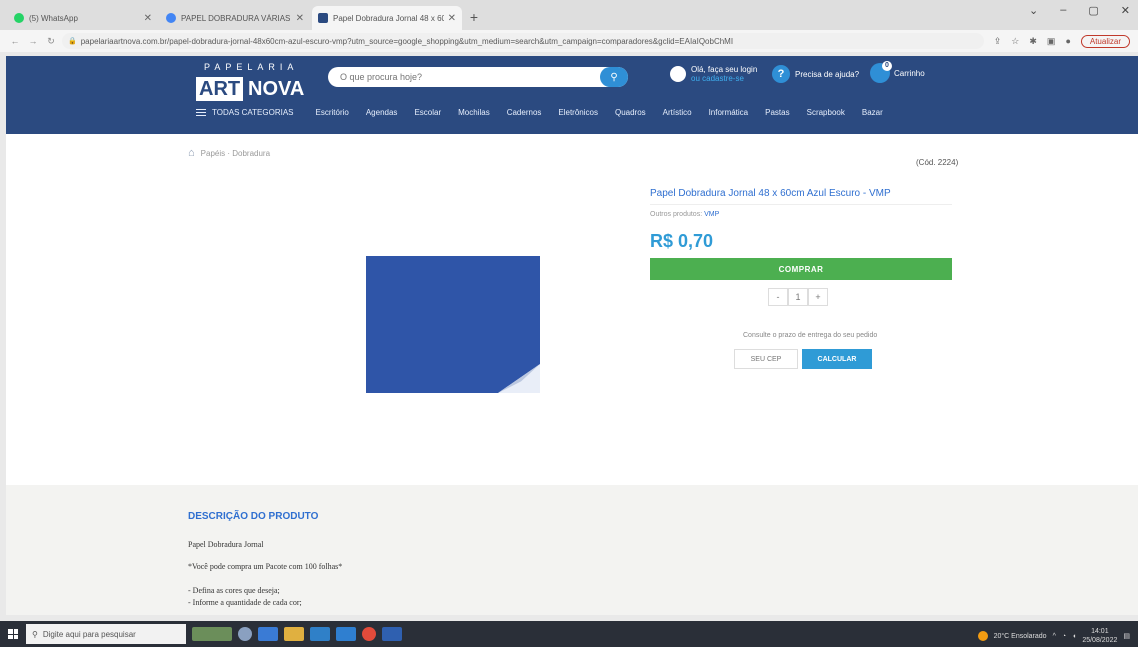 This screenshot has height=647, width=1138. Describe the element at coordinates (1100, 631) in the screenshot. I see `time-text: 14:01` at that location.